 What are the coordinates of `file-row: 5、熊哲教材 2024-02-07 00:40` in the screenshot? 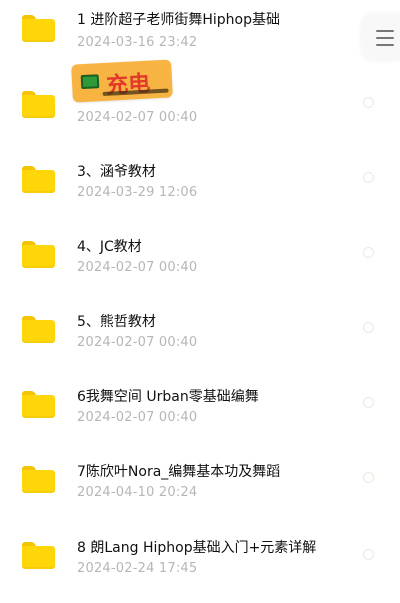 It's located at (200, 337).